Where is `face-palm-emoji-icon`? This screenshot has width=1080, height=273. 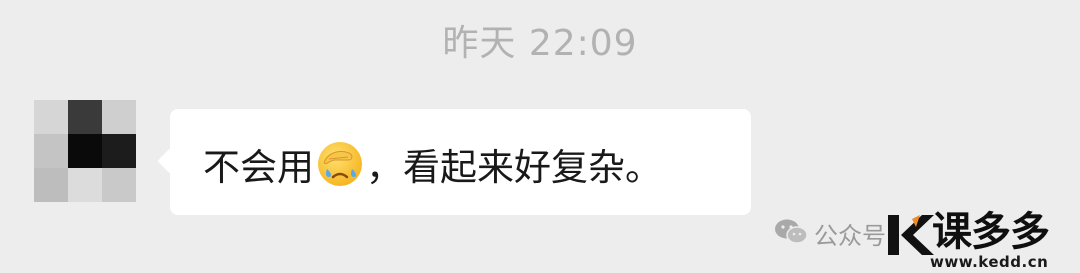
face-palm-emoji-icon is located at coordinates (340, 164).